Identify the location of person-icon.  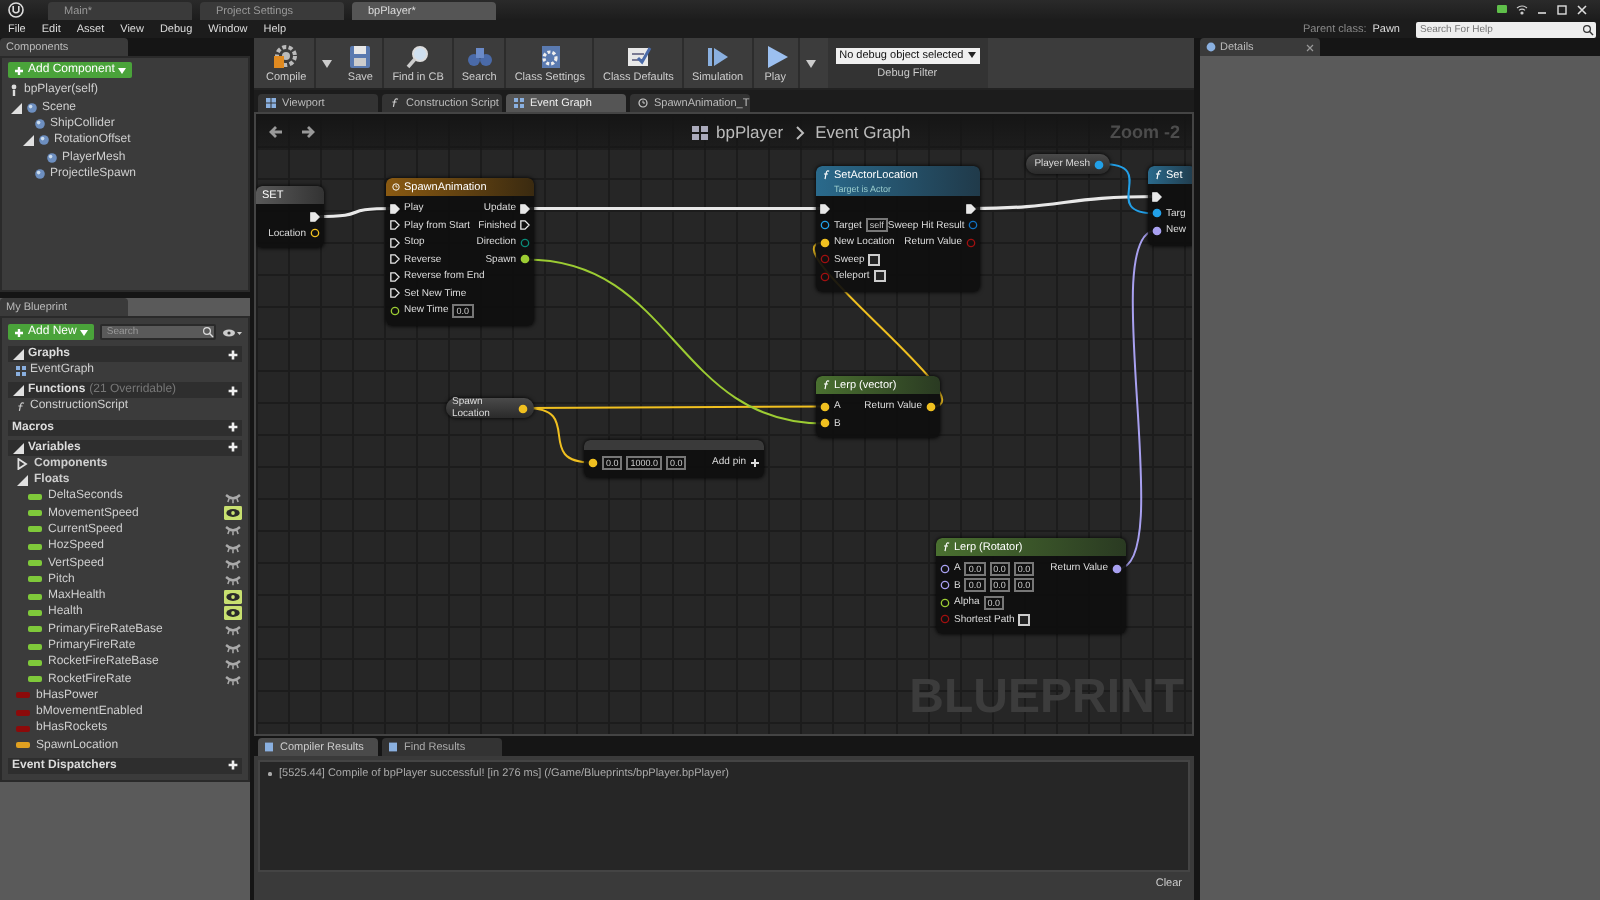
(14, 90).